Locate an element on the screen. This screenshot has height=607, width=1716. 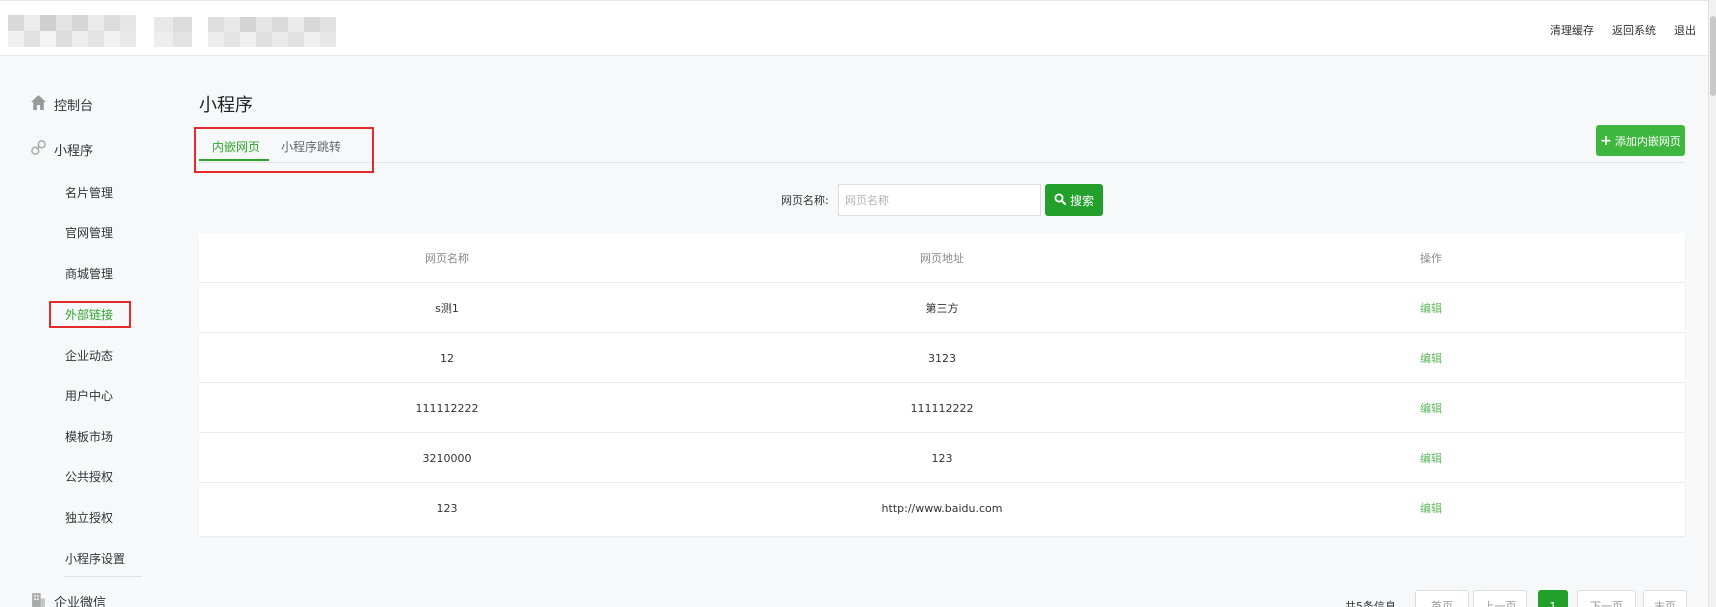
scrollbar-thumb is located at coordinates (1713, 56).